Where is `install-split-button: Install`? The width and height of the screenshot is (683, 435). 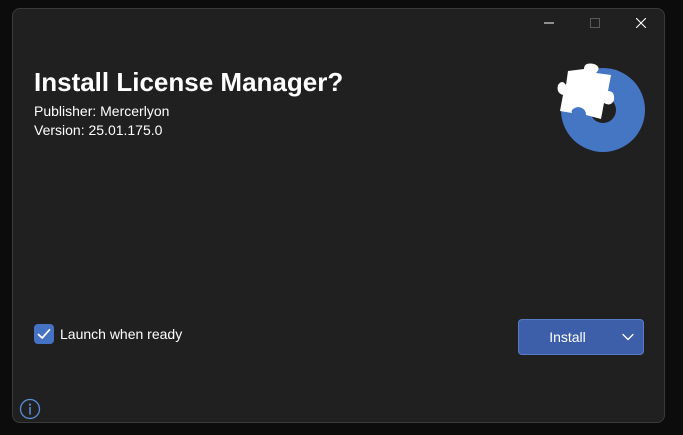 install-split-button: Install is located at coordinates (581, 337).